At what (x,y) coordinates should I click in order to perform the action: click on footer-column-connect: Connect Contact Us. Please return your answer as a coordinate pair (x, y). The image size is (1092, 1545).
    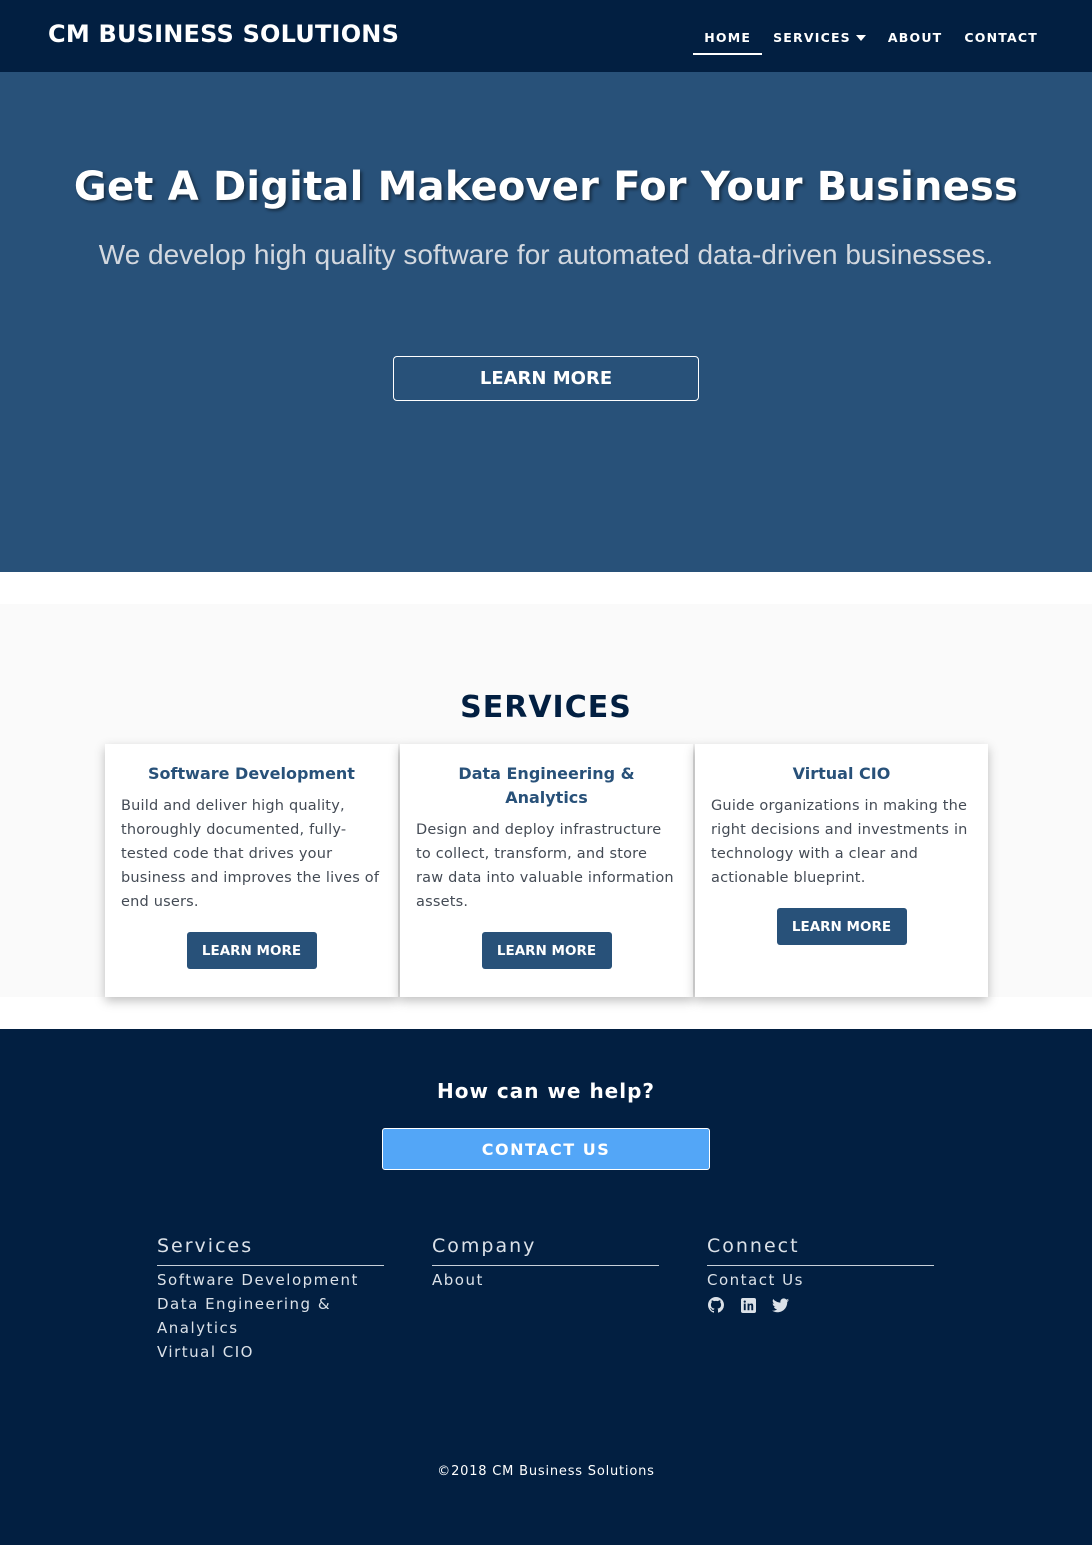
    Looking at the image, I should click on (820, 1274).